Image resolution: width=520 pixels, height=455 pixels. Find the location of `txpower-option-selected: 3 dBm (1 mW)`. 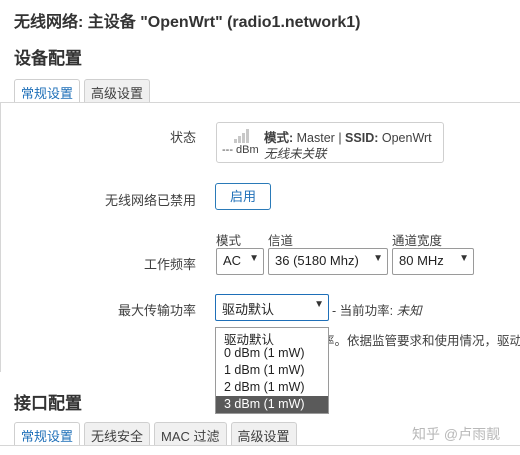

txpower-option-selected: 3 dBm (1 mW) is located at coordinates (272, 404).